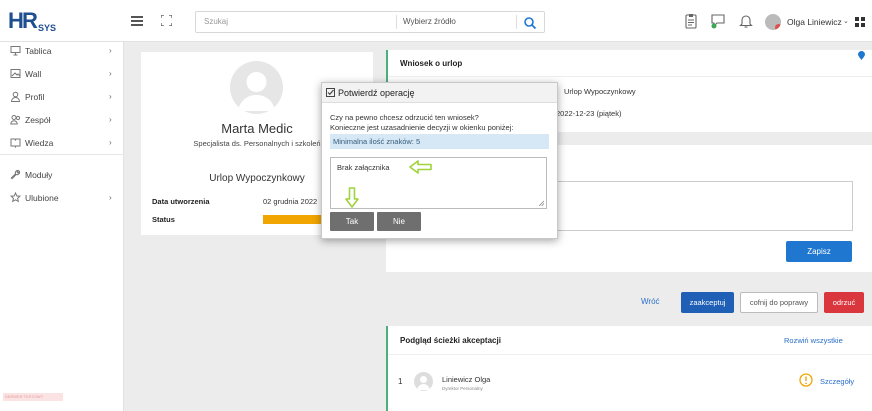 The image size is (872, 411). Describe the element at coordinates (163, 219) in the screenshot. I see `status-label: Status` at that location.